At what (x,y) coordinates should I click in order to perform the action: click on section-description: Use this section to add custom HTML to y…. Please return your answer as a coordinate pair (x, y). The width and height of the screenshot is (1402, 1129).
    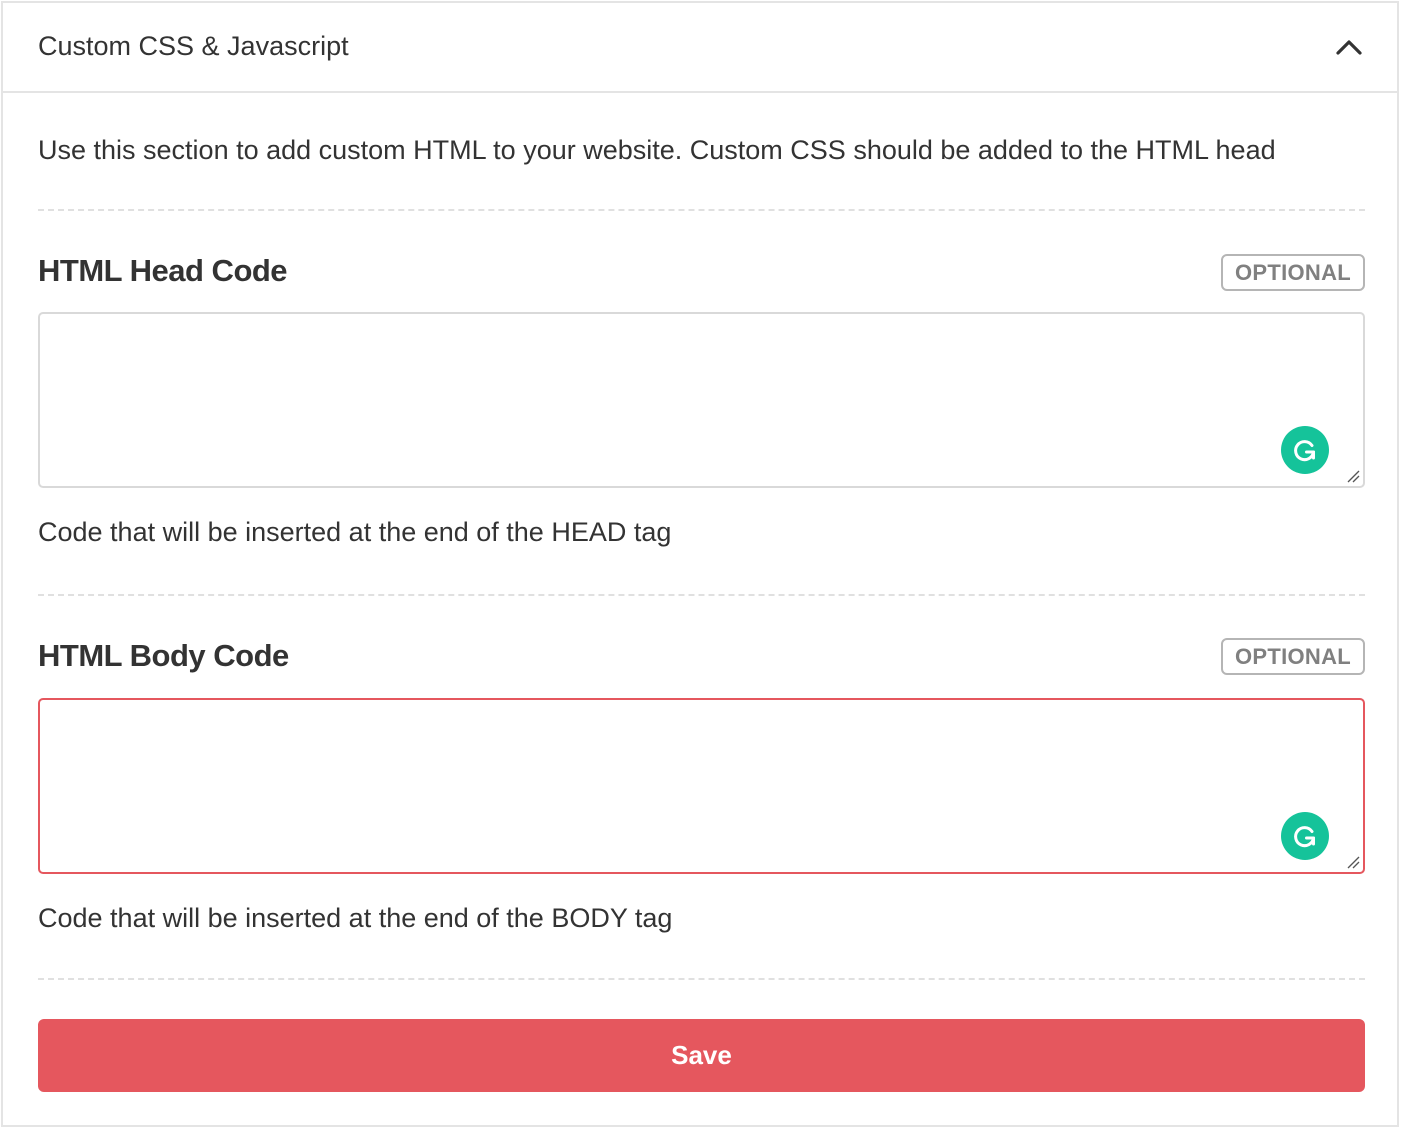
    Looking at the image, I should click on (657, 150).